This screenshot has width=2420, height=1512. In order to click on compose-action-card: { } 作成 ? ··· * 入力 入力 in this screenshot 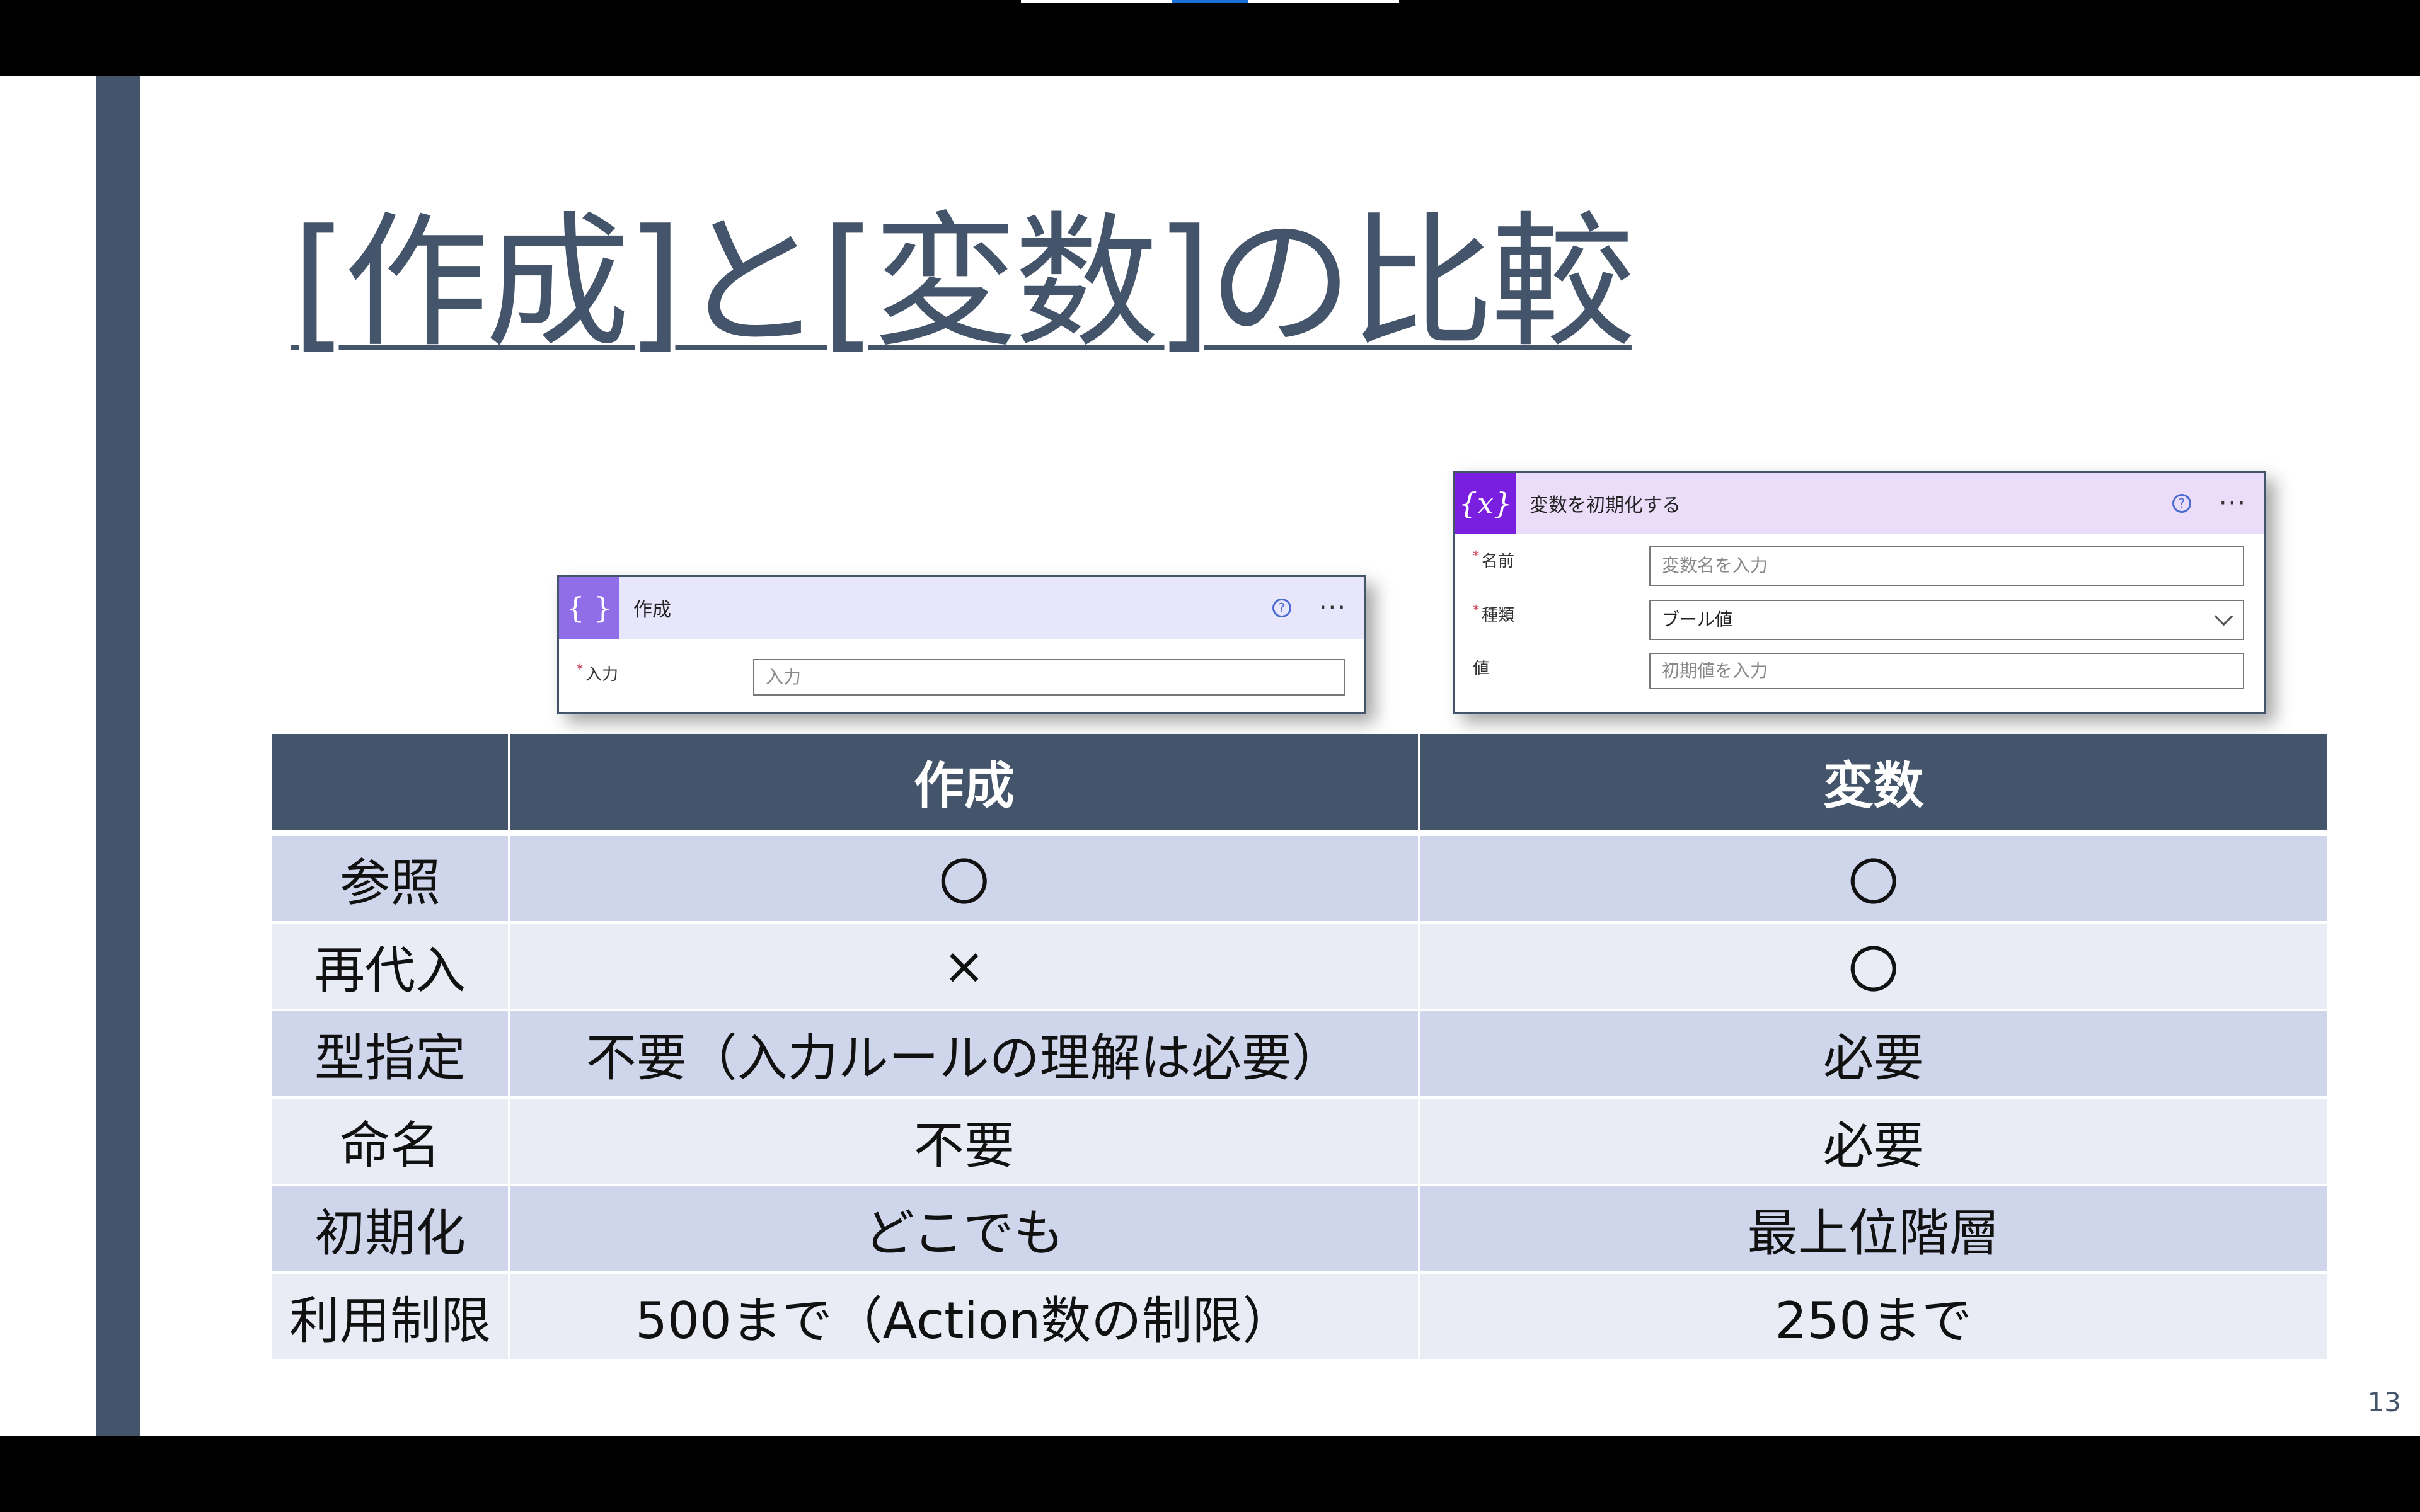, I will do `click(962, 644)`.